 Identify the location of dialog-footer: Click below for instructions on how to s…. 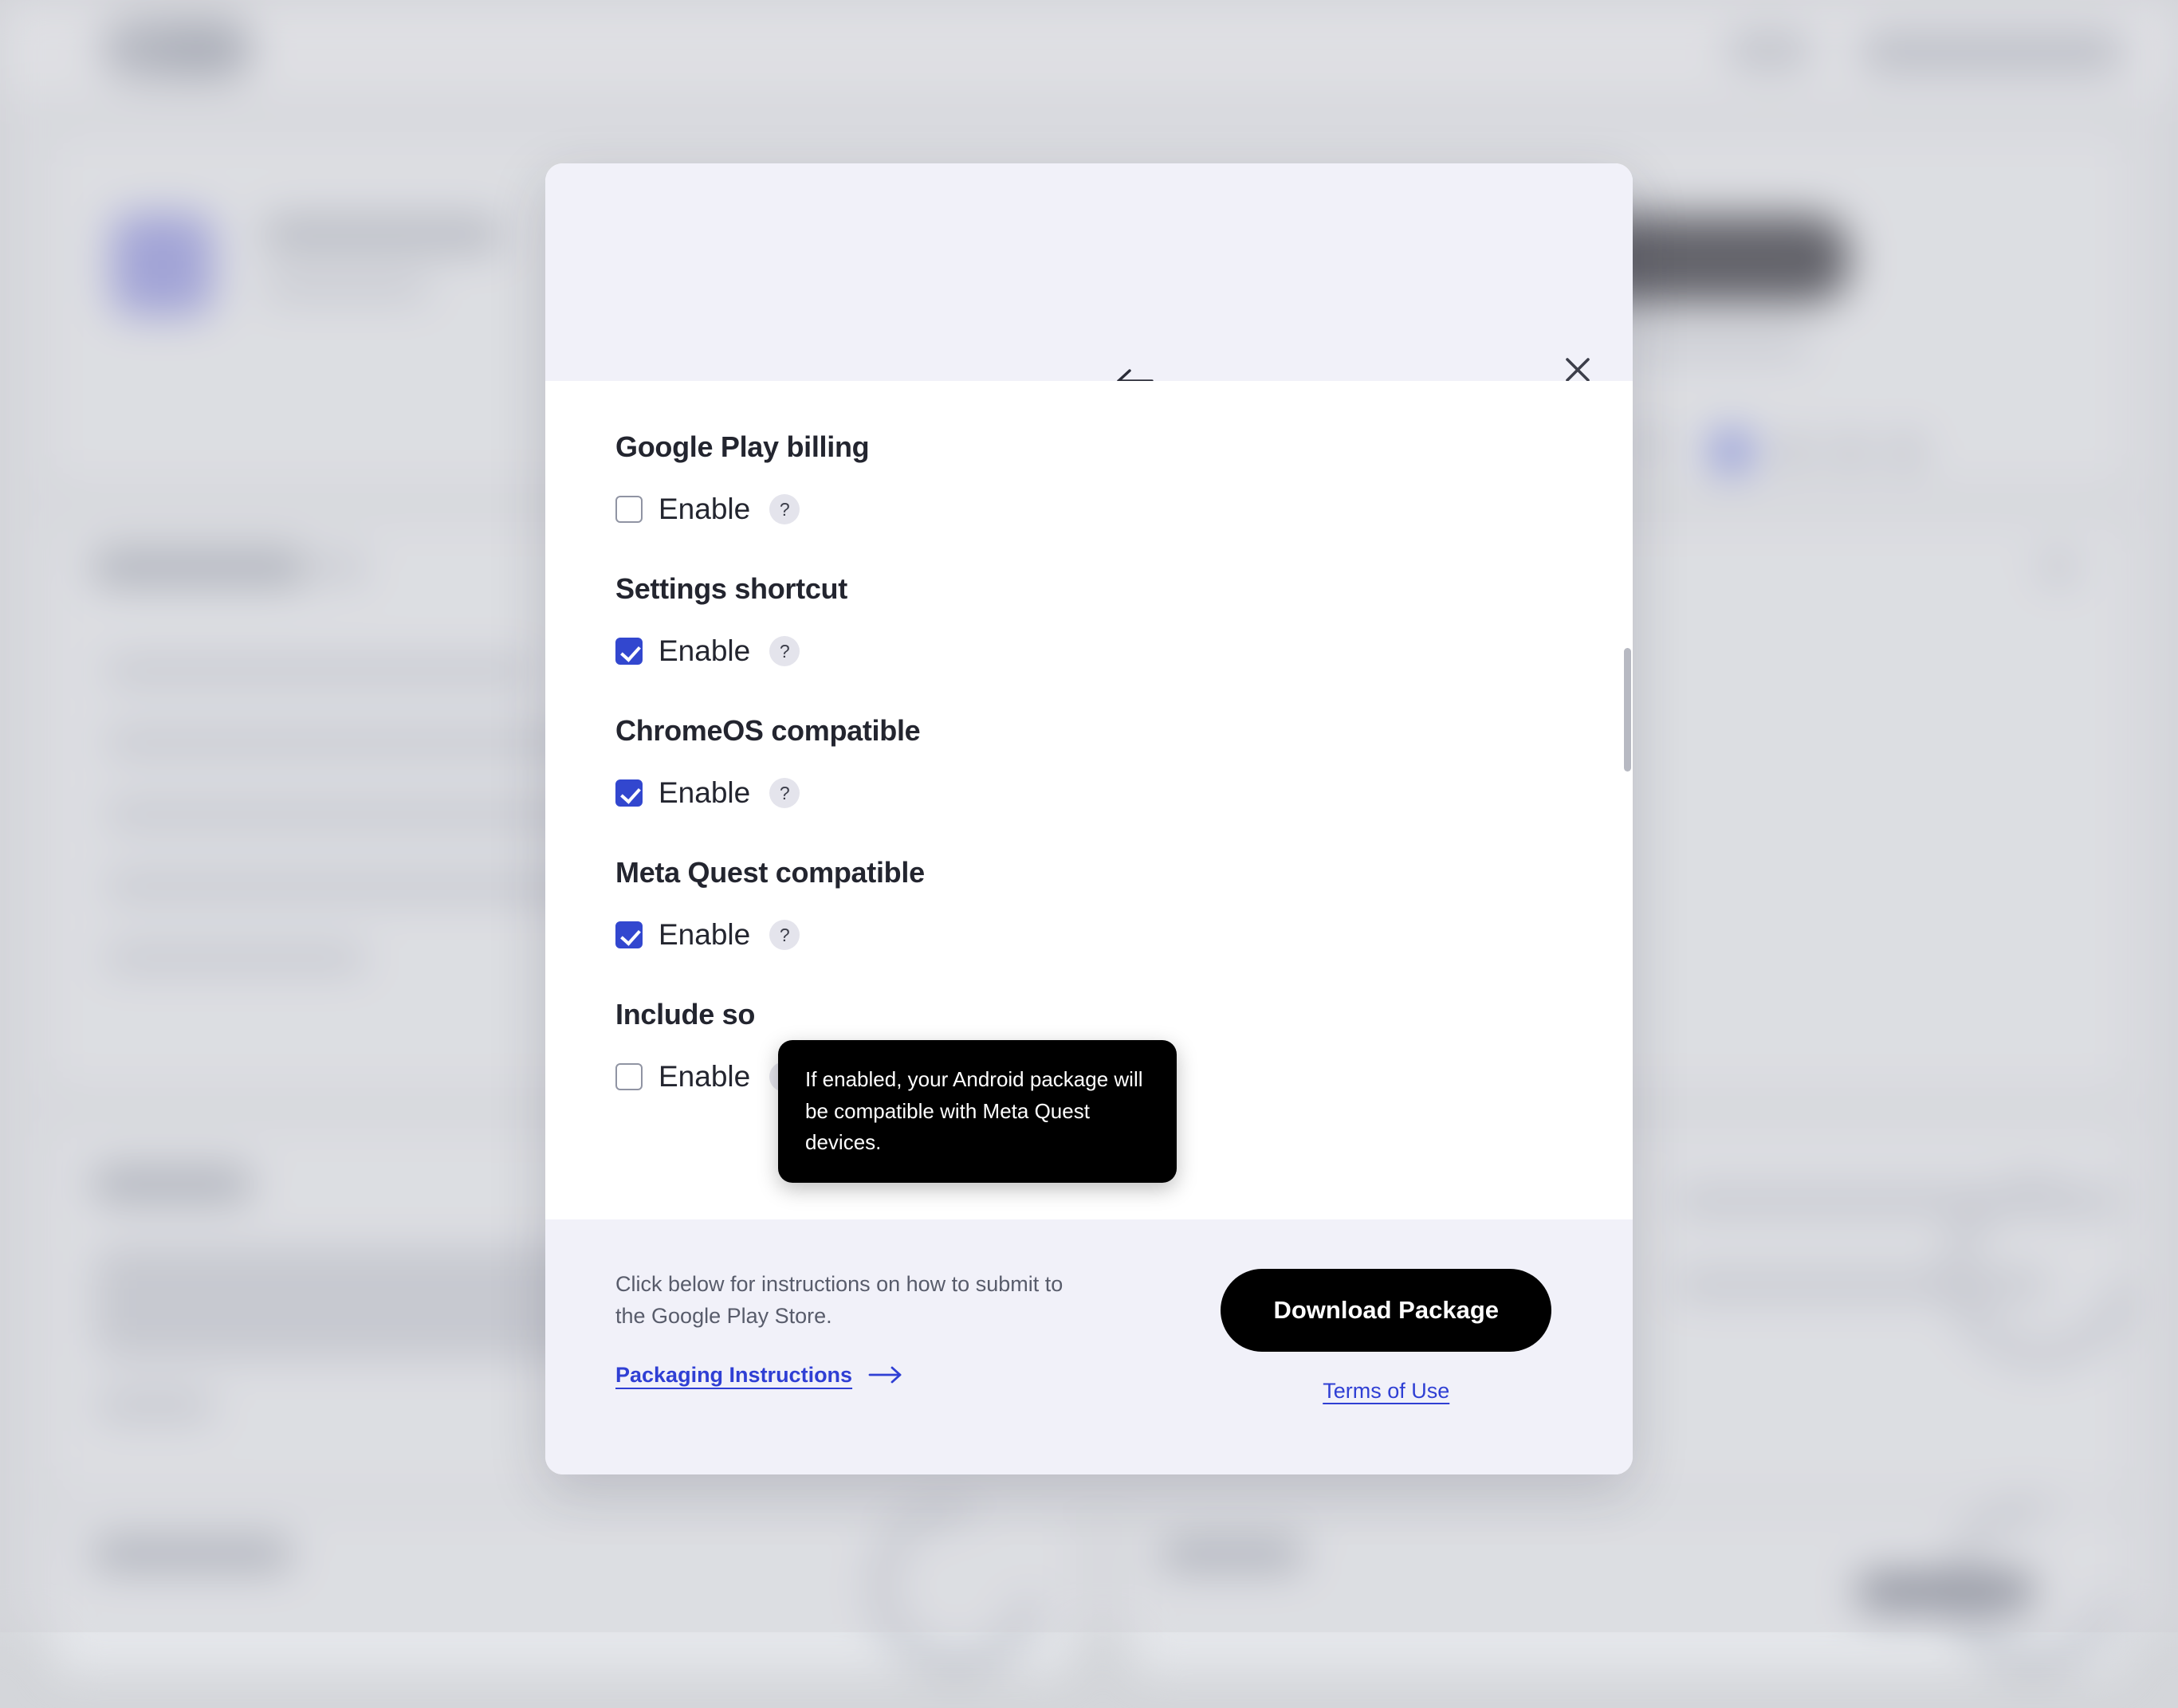
(1089, 1346).